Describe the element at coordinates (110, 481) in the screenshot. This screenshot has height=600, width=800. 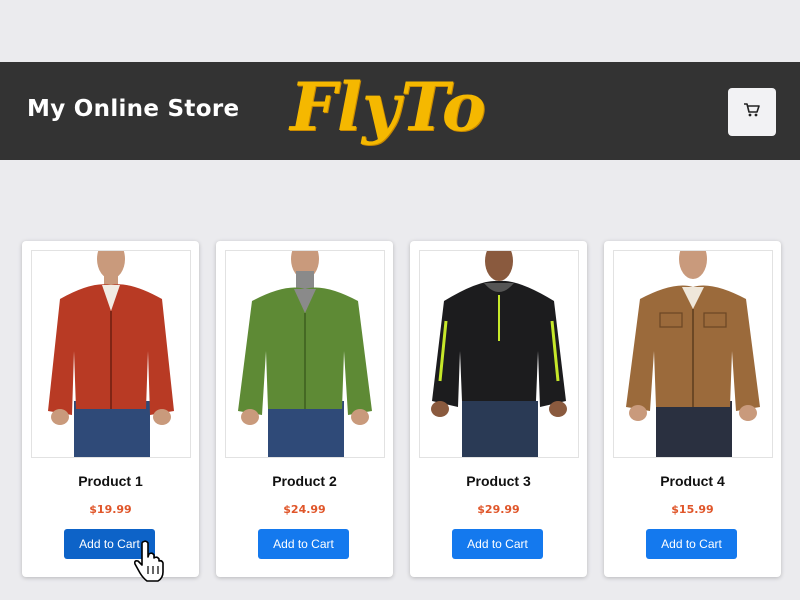
I see `product-name: Product 1` at that location.